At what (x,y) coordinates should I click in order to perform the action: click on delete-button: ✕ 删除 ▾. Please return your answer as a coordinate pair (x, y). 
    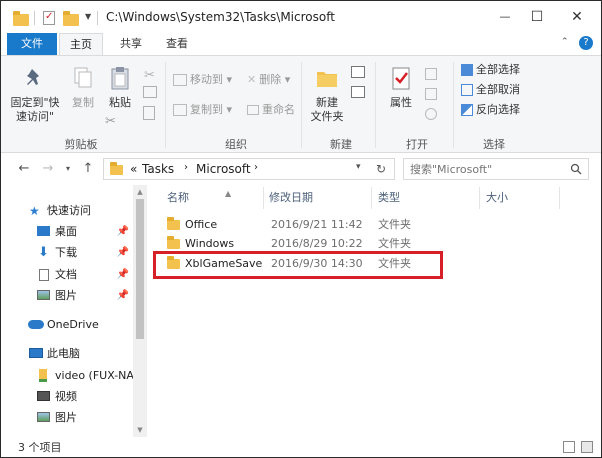
    Looking at the image, I should click on (268, 80).